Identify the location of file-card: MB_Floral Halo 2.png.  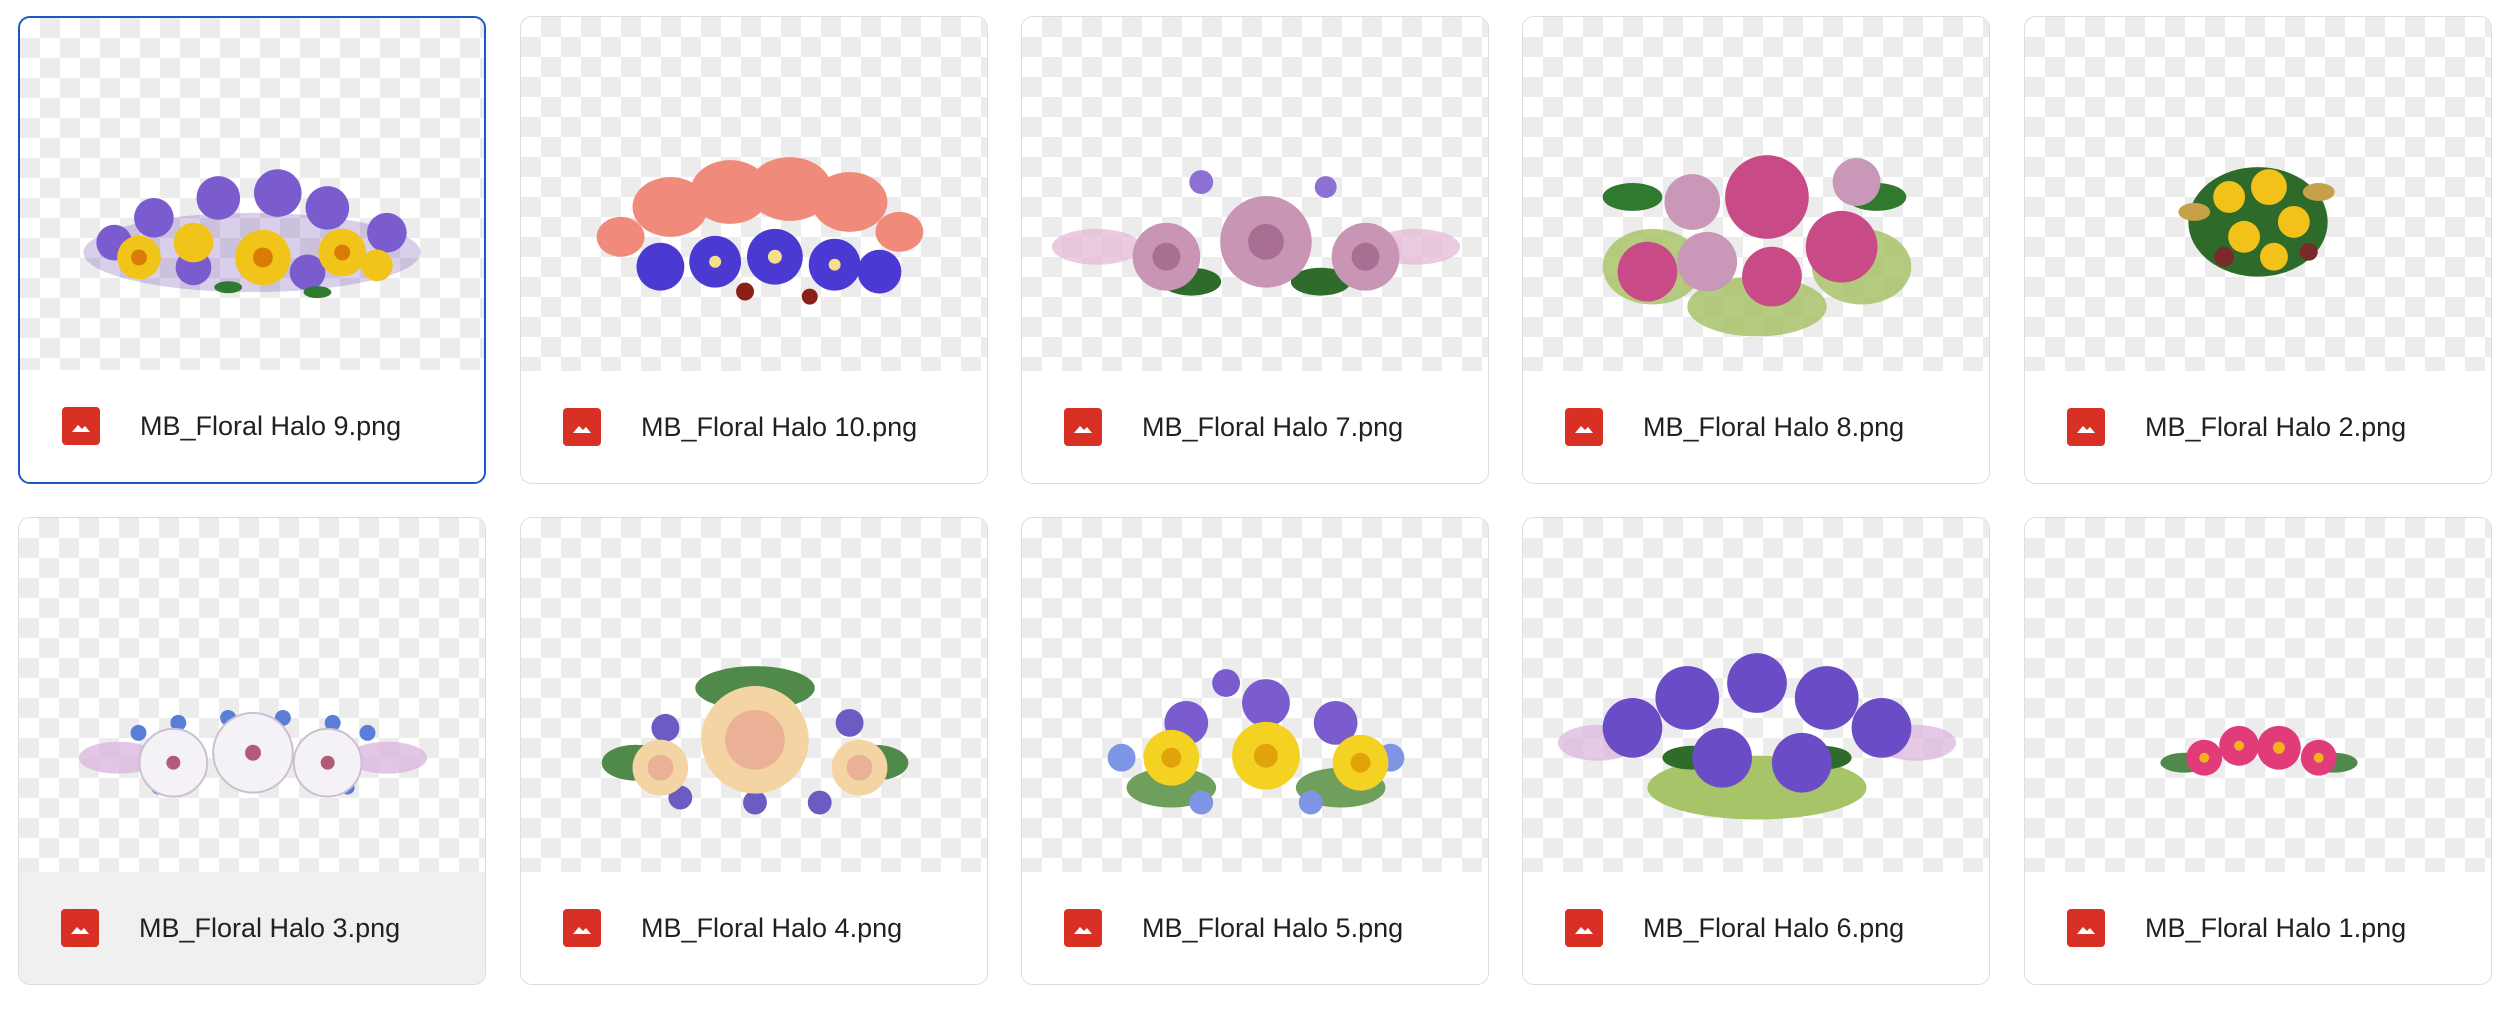
(2258, 250).